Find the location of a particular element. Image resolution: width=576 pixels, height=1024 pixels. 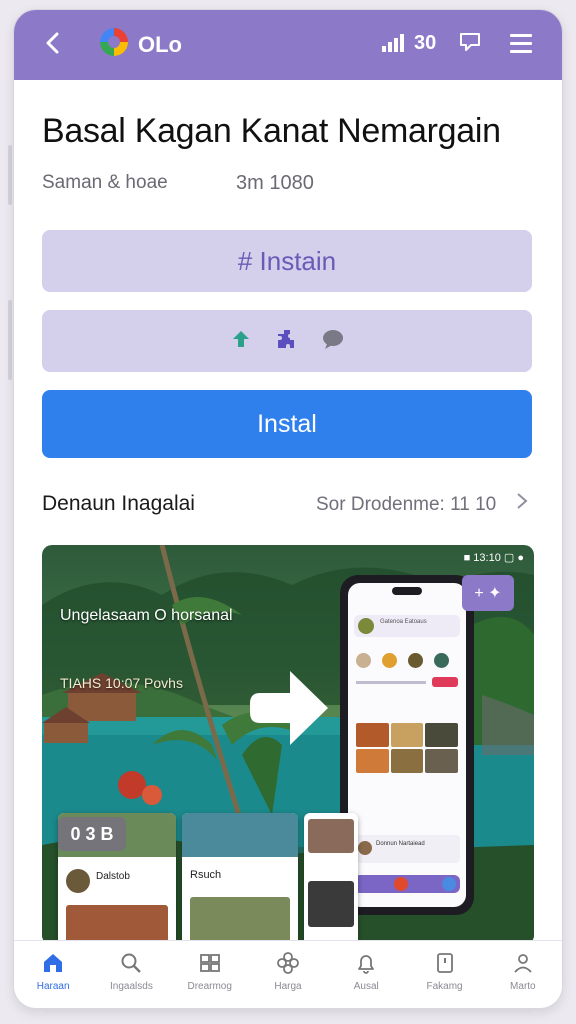

back-icon is located at coordinates (53, 43).